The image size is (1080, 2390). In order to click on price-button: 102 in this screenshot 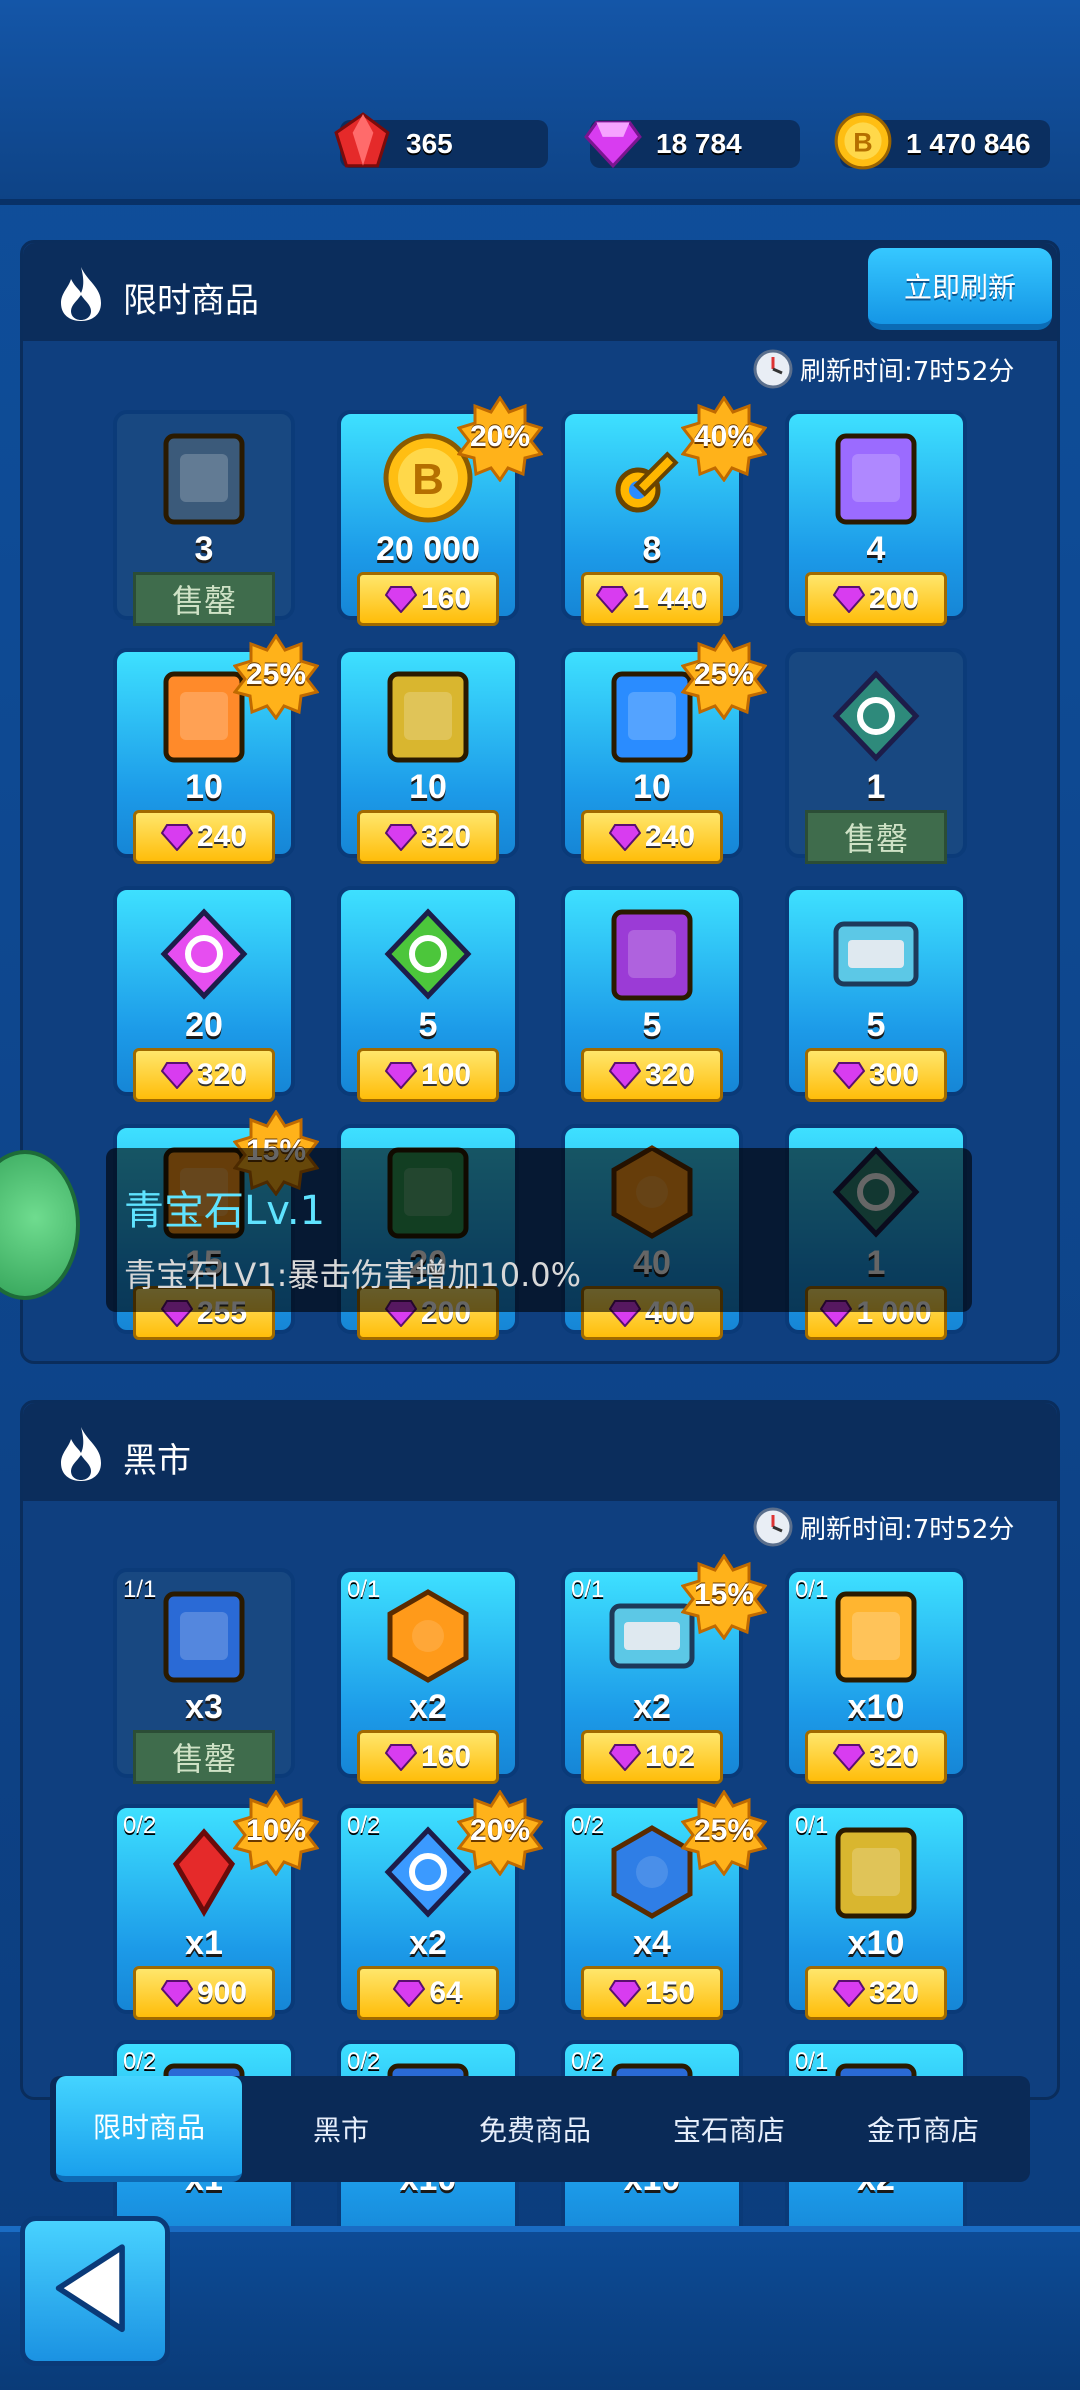, I will do `click(652, 1757)`.